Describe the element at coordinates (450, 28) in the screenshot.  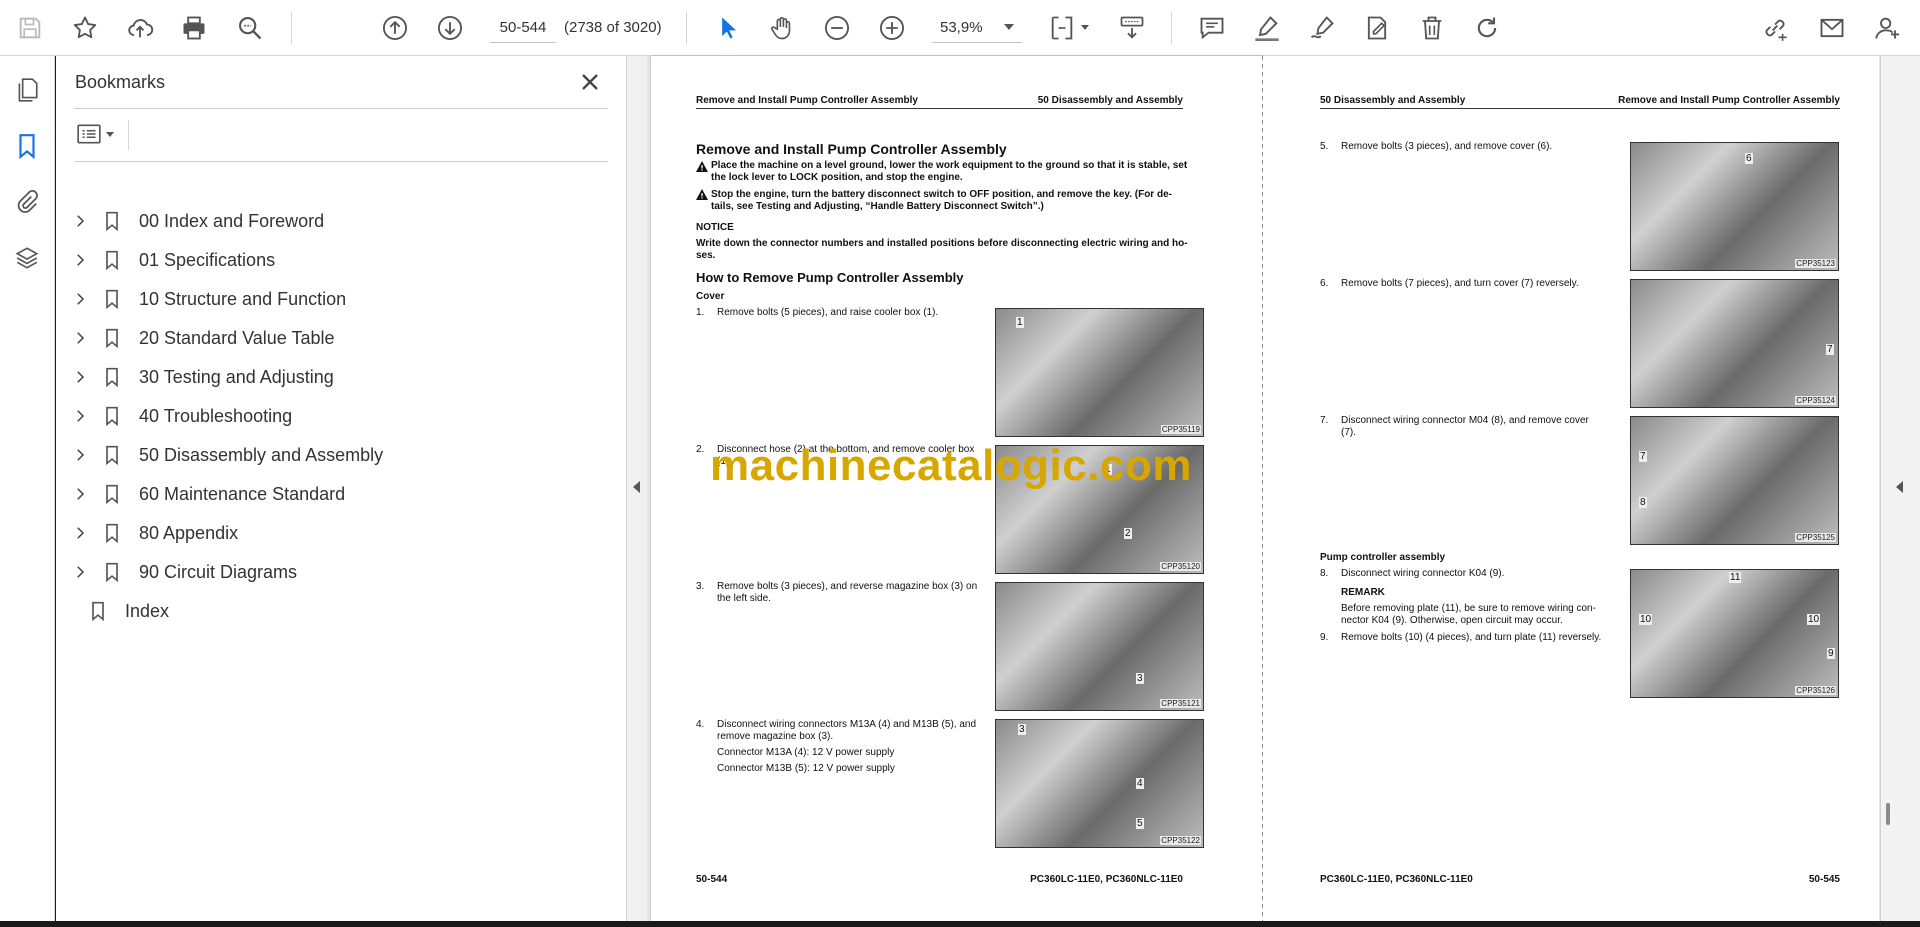
I see `next-page-icon` at that location.